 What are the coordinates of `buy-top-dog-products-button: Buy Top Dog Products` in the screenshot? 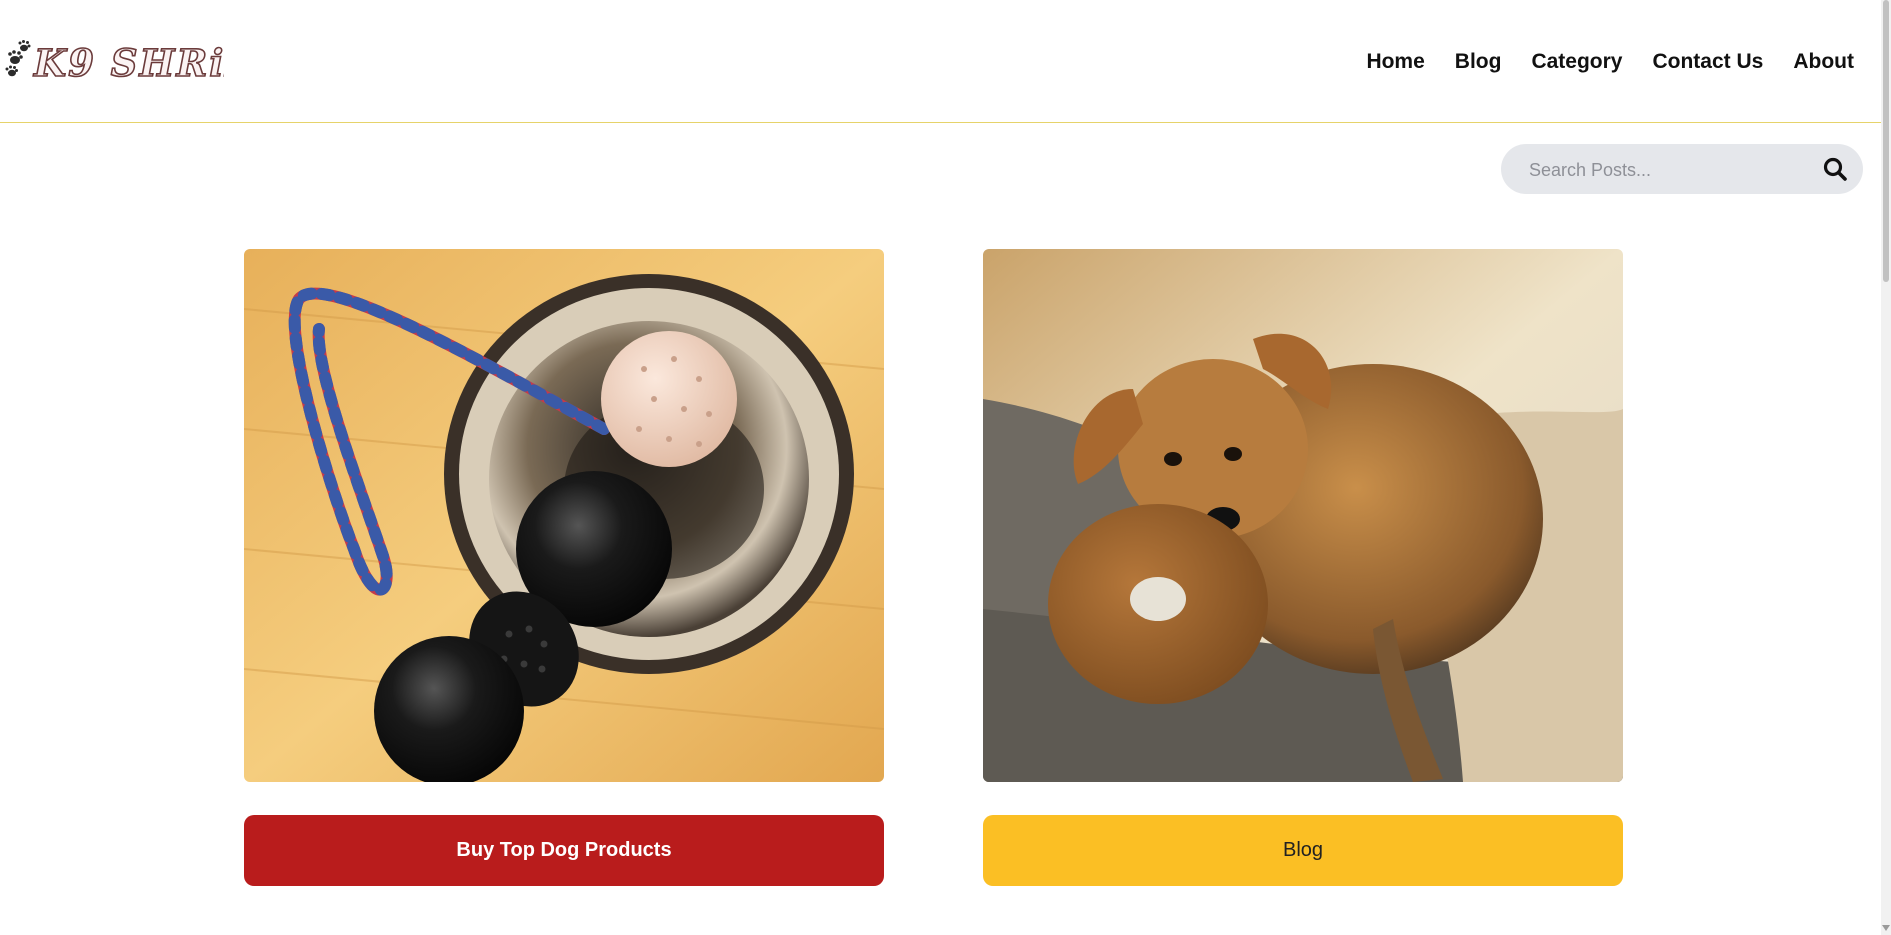 It's located at (564, 850).